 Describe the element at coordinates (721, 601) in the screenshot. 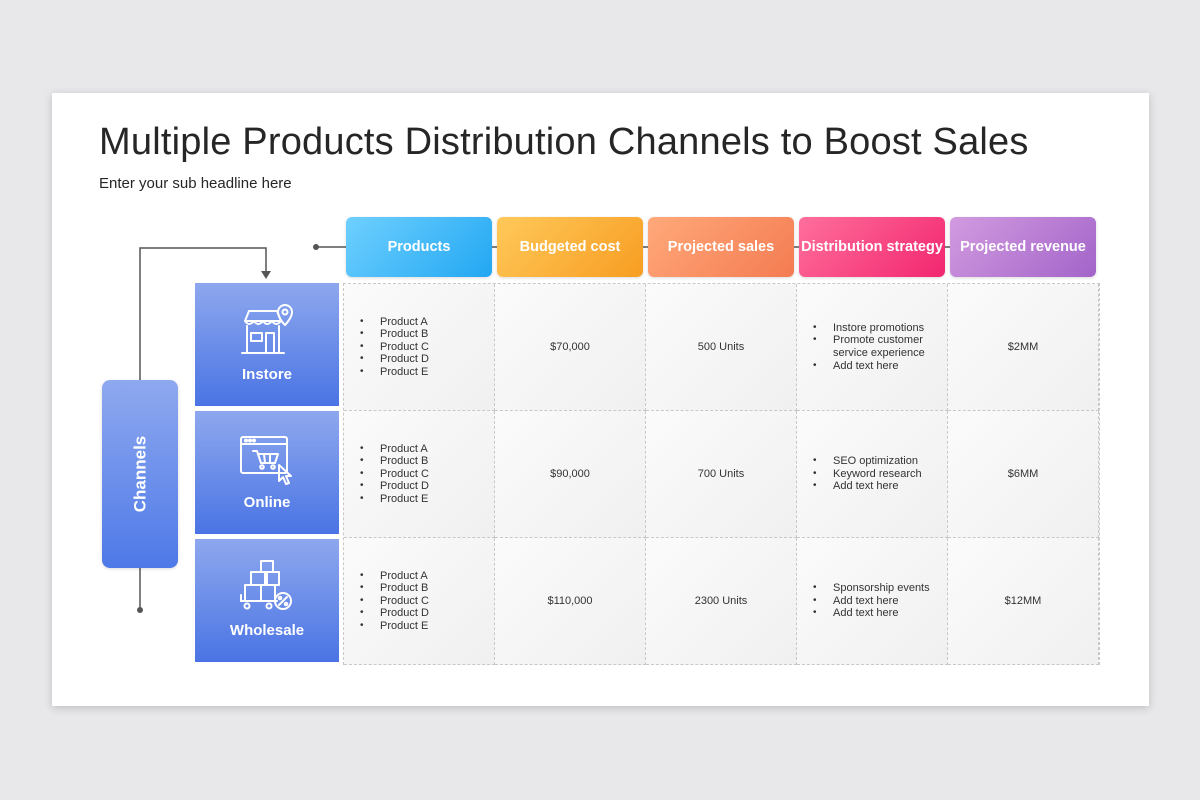

I see `cell-sales: 2300 Units` at that location.